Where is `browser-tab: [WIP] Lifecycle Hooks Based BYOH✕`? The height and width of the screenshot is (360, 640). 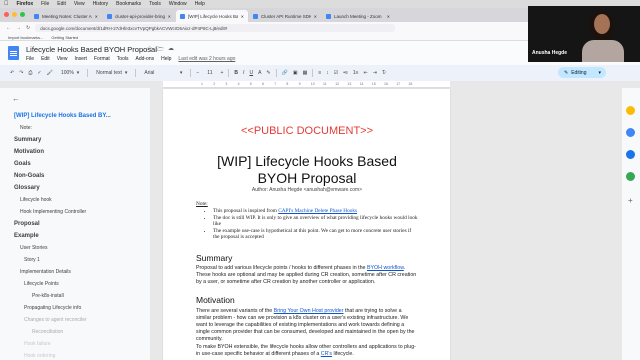
browser-tab: [WIP] Lifecycle Hooks Based BYOH✕ is located at coordinates (212, 16).